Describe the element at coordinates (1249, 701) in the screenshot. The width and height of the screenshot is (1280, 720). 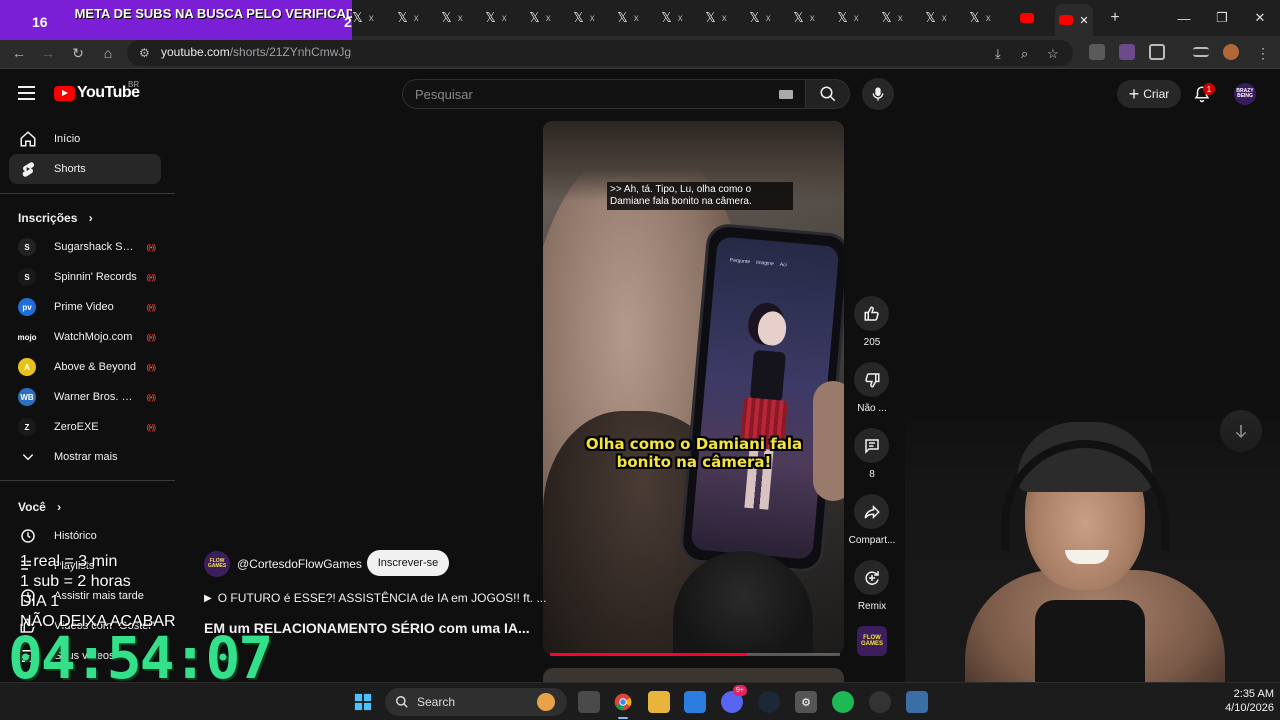
I see `system-clock: 2:35 AM 4/10/2026` at that location.